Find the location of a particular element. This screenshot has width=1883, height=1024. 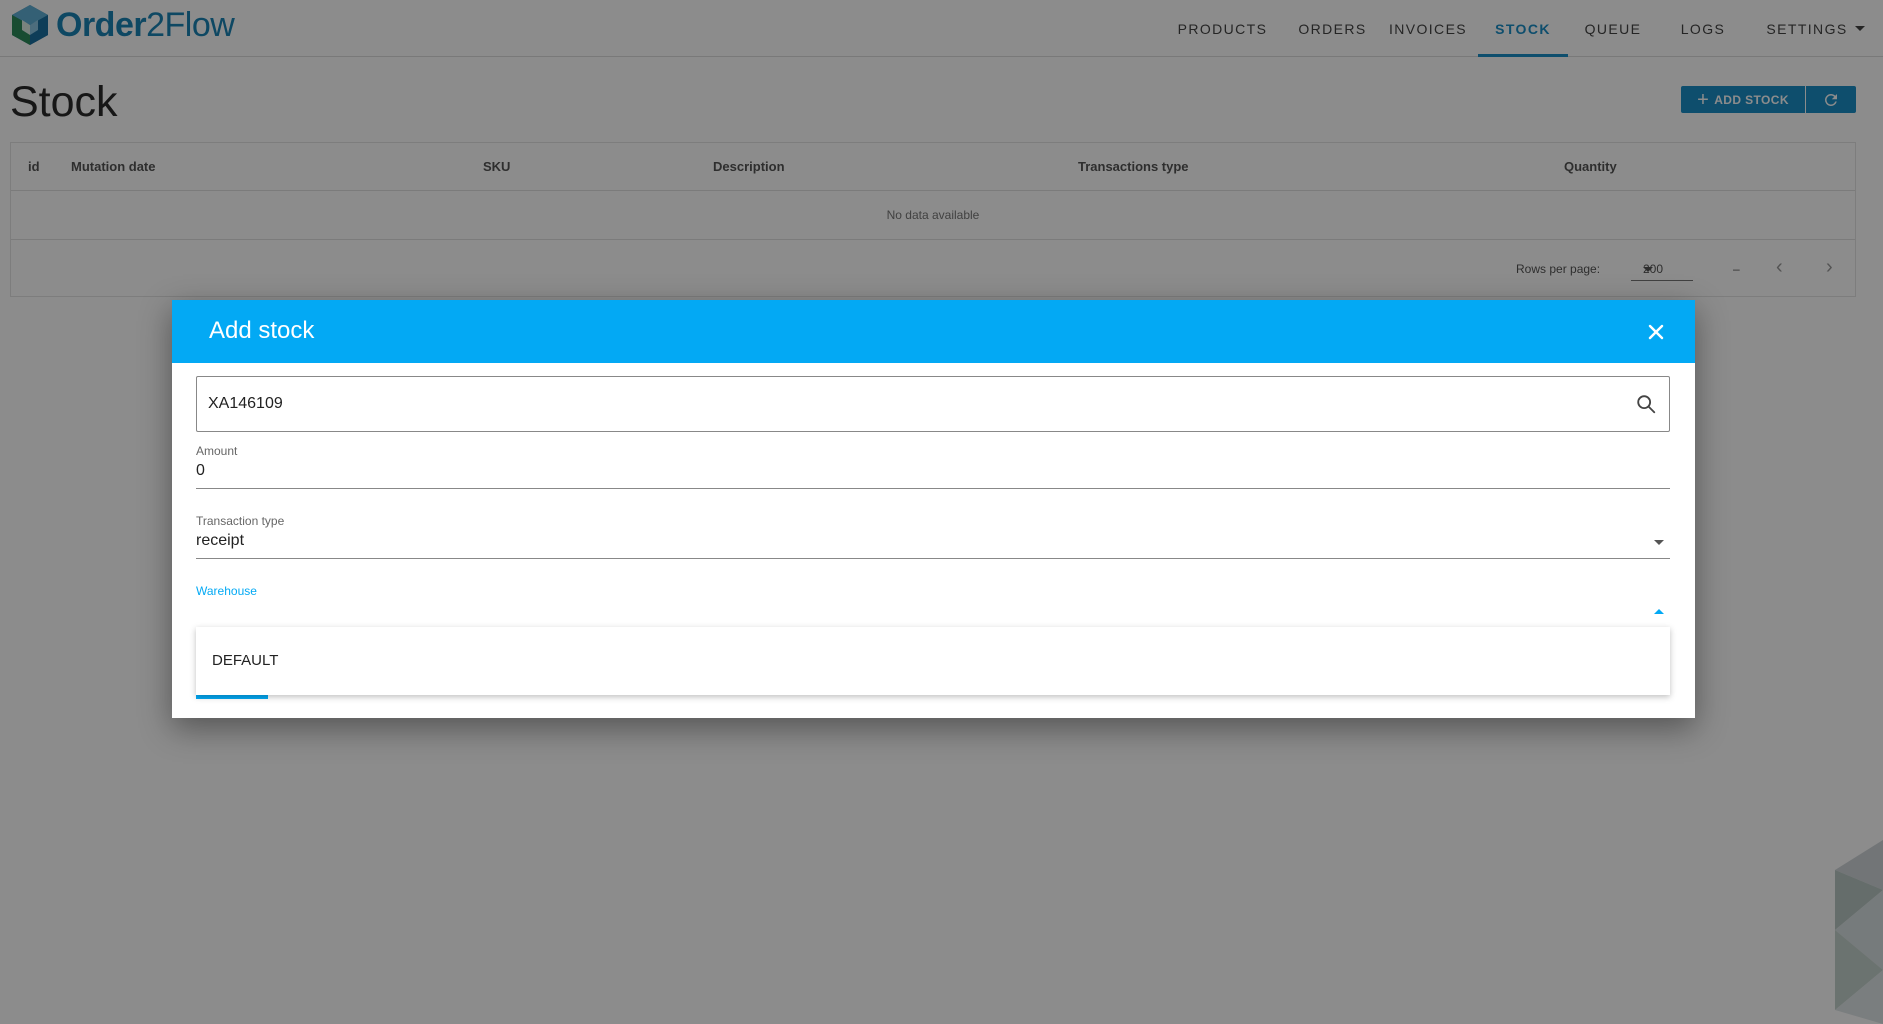

dialog-header: Add stock is located at coordinates (933, 331).